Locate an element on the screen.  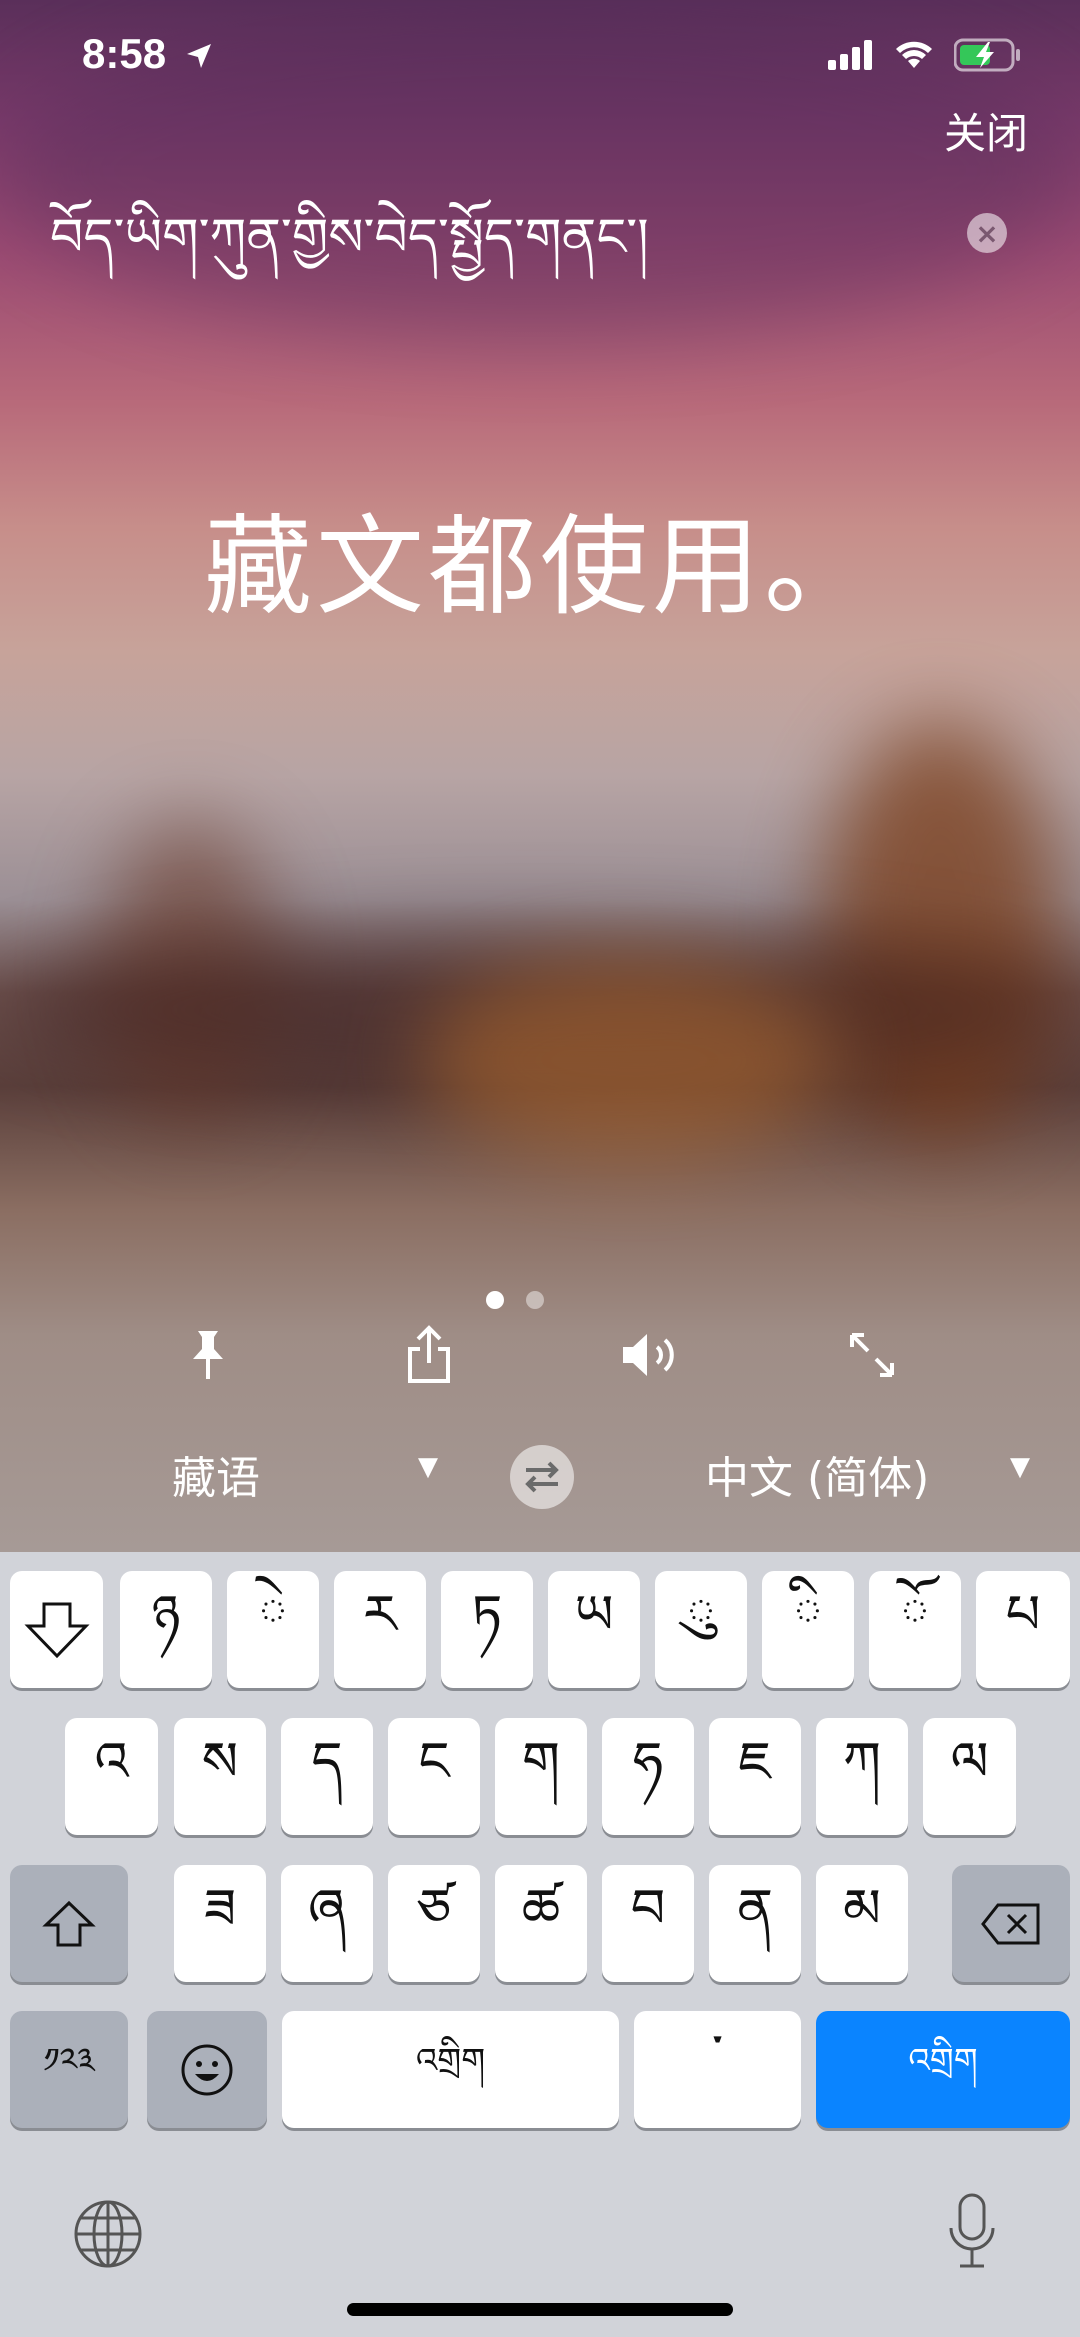
key-row3-6: ན is located at coordinates (755, 1923).